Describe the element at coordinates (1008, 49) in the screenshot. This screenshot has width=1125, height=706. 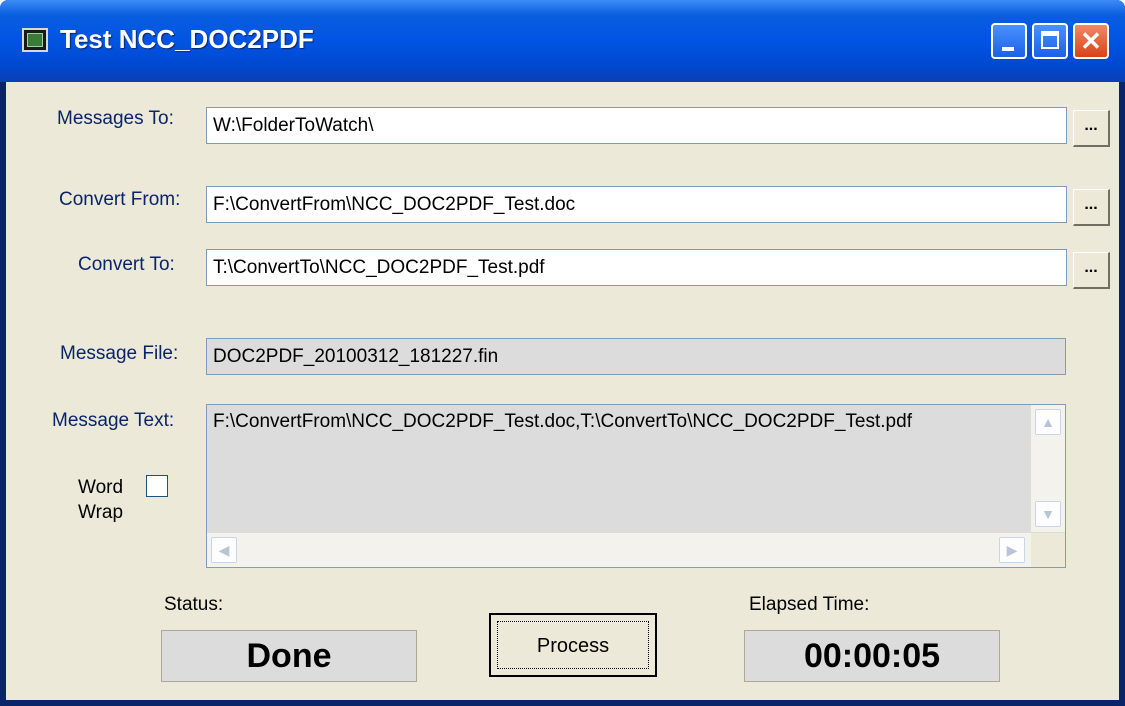
I see `minimize-icon` at that location.